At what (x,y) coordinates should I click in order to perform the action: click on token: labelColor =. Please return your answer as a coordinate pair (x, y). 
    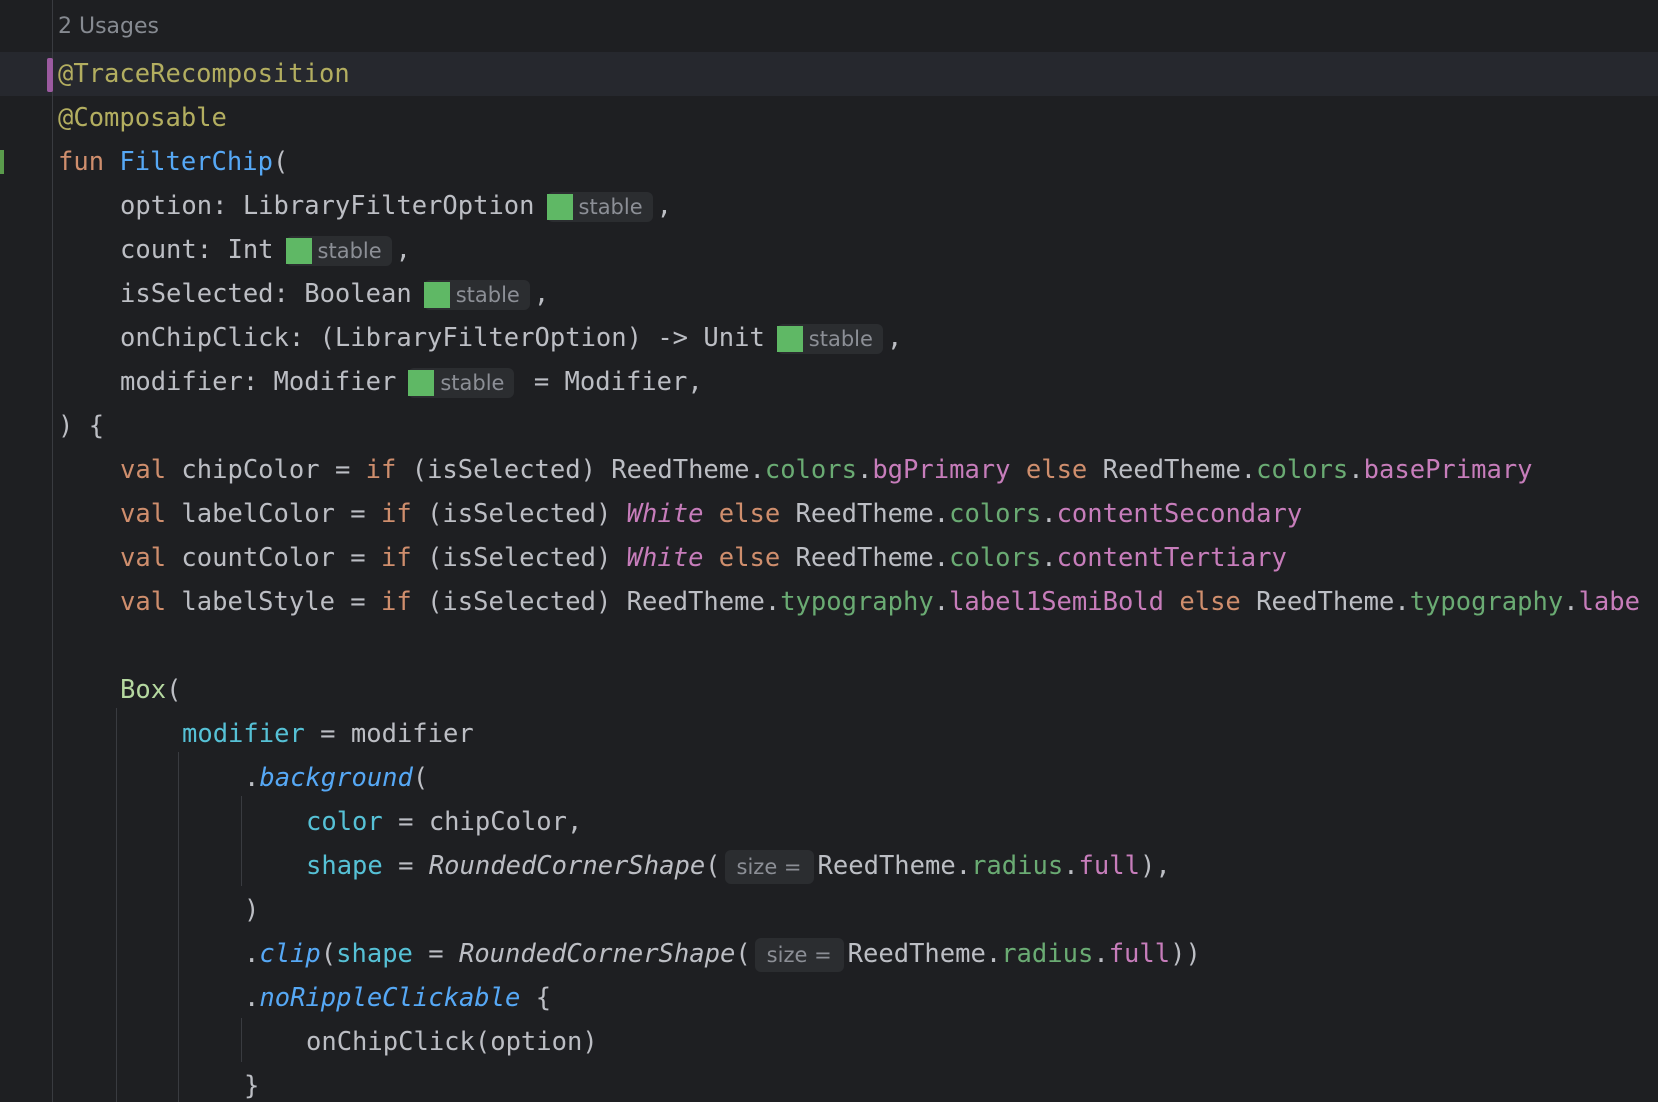
    Looking at the image, I should click on (273, 514).